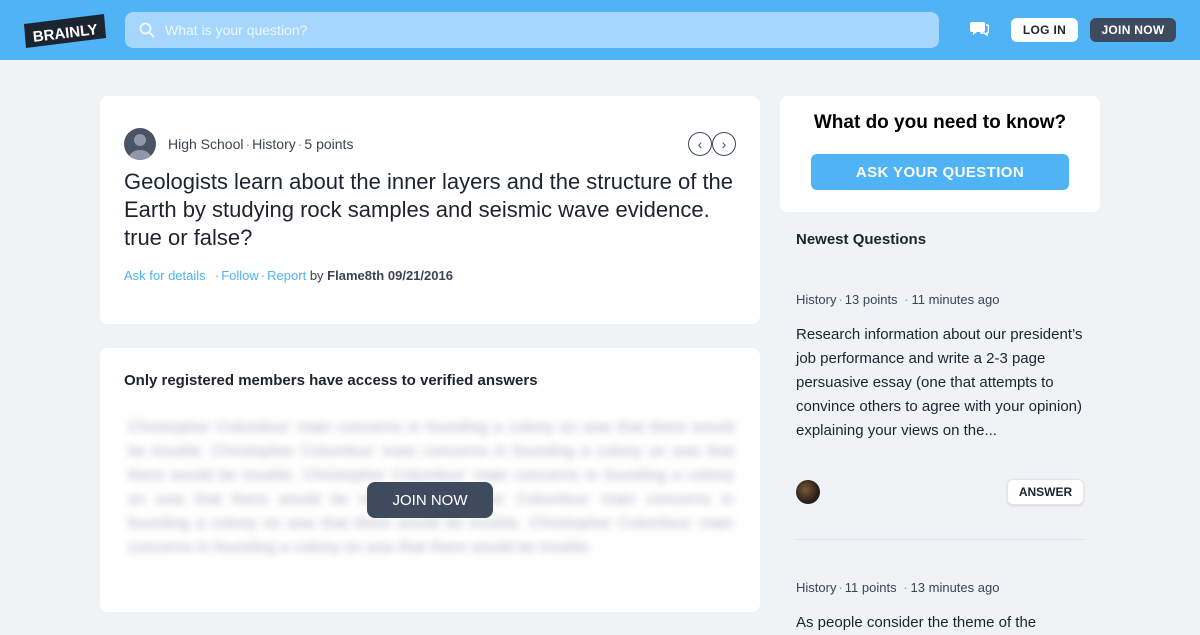 This screenshot has height=635, width=1200. Describe the element at coordinates (870, 587) in the screenshot. I see `nq-points: 11 points` at that location.